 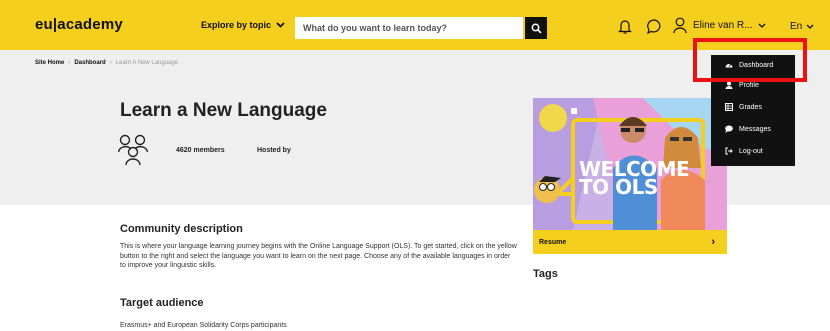 I want to click on chat-bubble-icon, so click(x=653, y=26).